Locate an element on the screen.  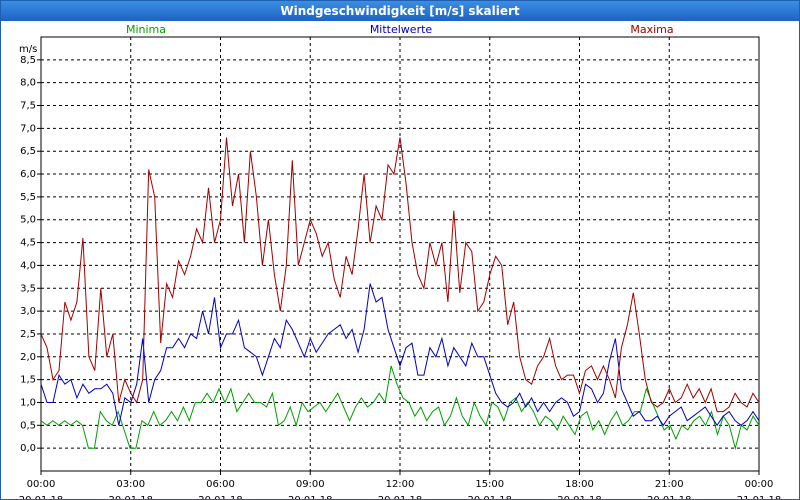
y-tick-label: 3,5 is located at coordinates (28, 288).